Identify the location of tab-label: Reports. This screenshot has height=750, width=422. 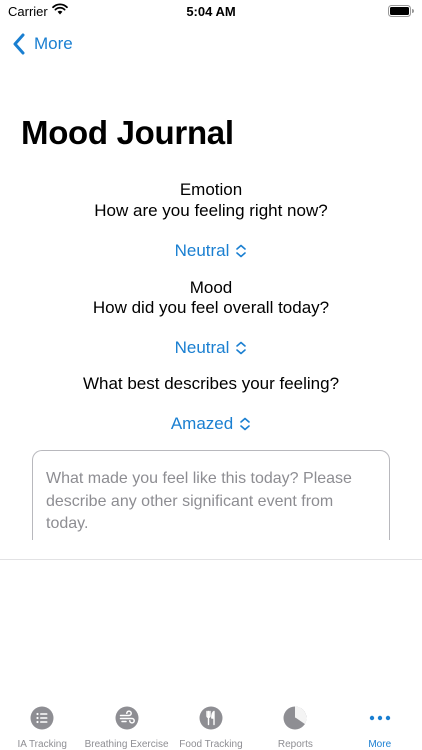
(295, 744).